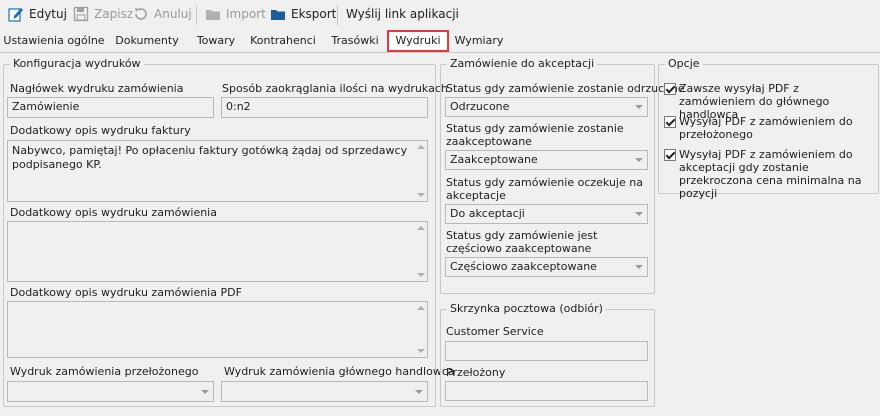 The height and width of the screenshot is (416, 880). Describe the element at coordinates (110, 107) in the screenshot. I see `header-input: Zamówienie` at that location.